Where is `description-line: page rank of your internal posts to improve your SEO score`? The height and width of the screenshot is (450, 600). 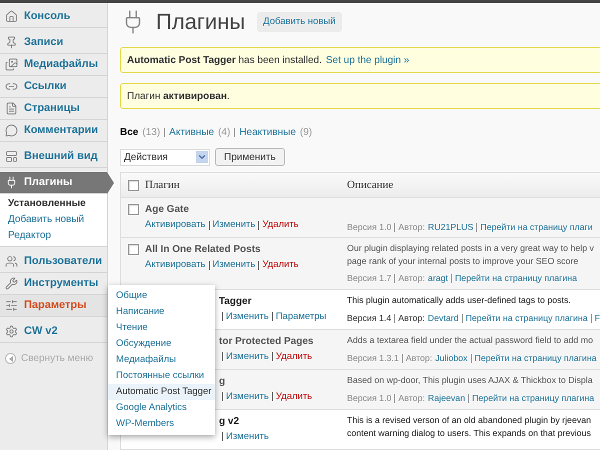
description-line: page rank of your internal posts to improve your SEO score is located at coordinates (463, 261).